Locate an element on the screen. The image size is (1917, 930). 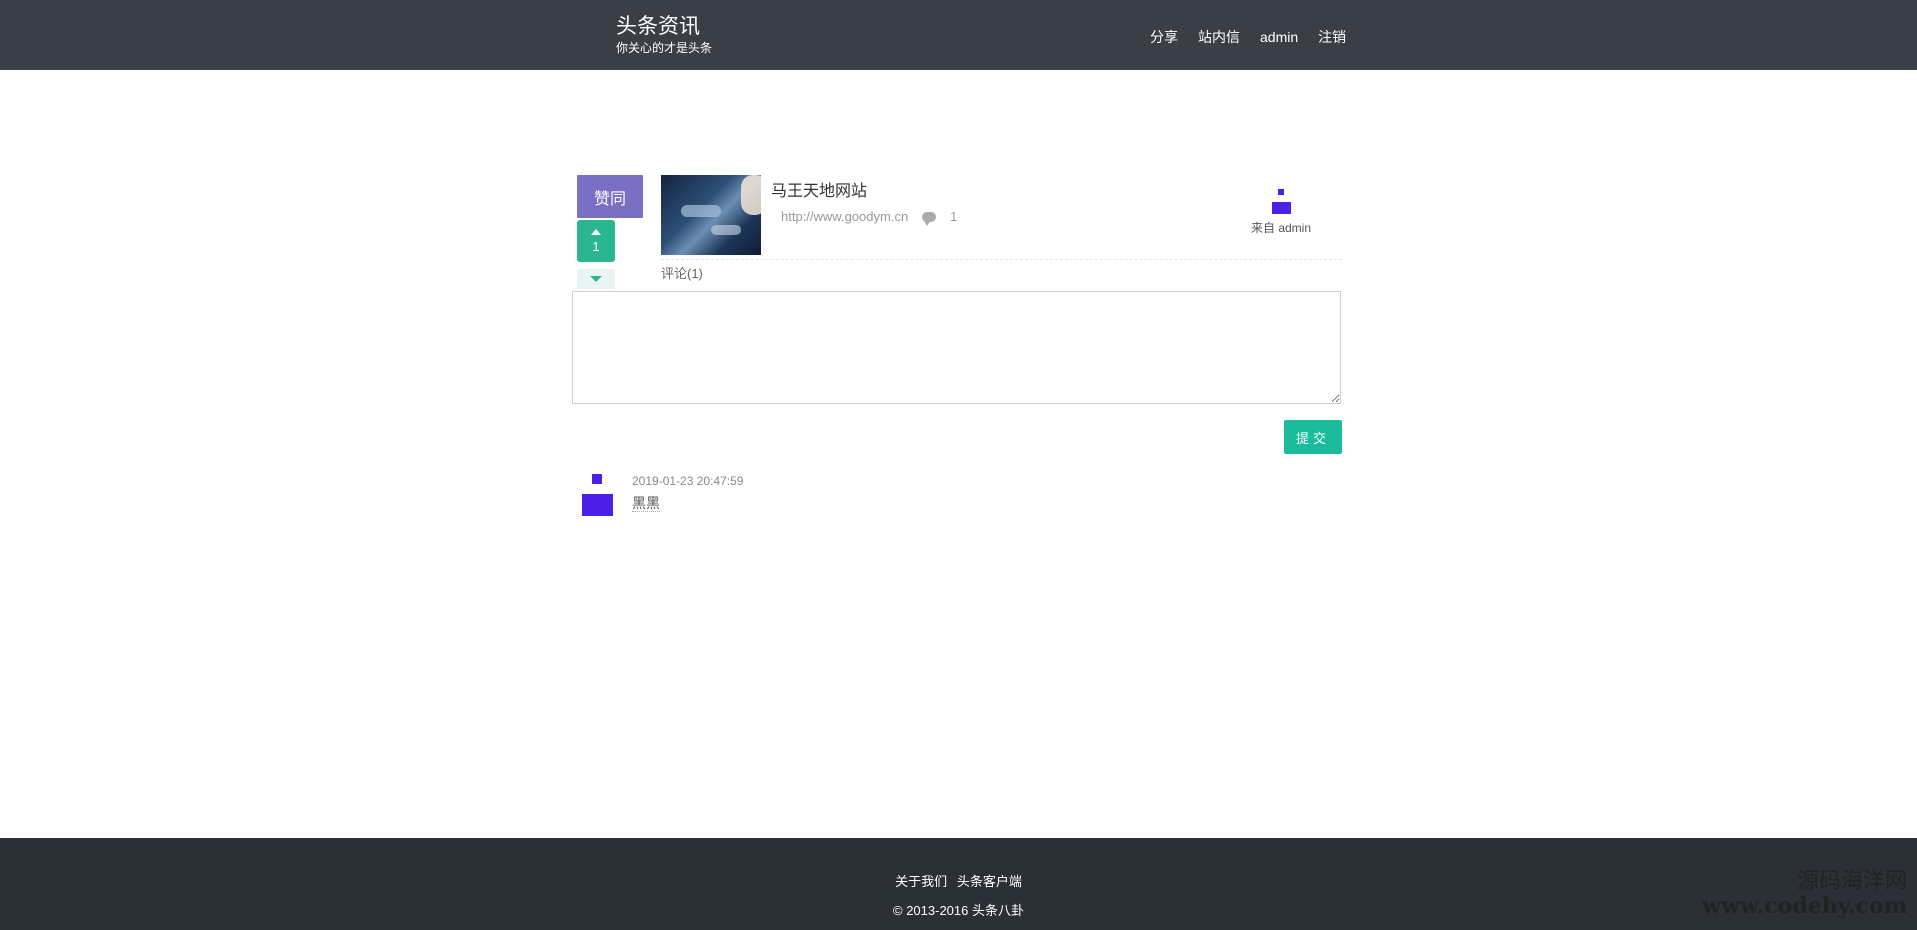
caret-down-icon is located at coordinates (596, 279).